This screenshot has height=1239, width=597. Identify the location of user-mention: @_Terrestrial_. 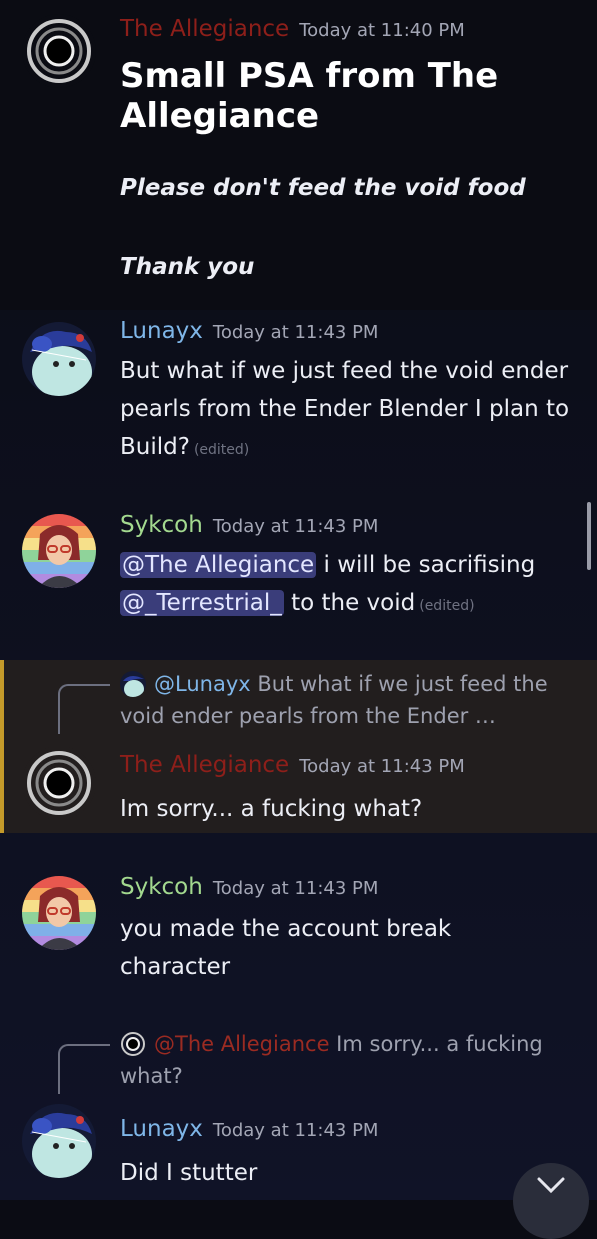
(202, 603).